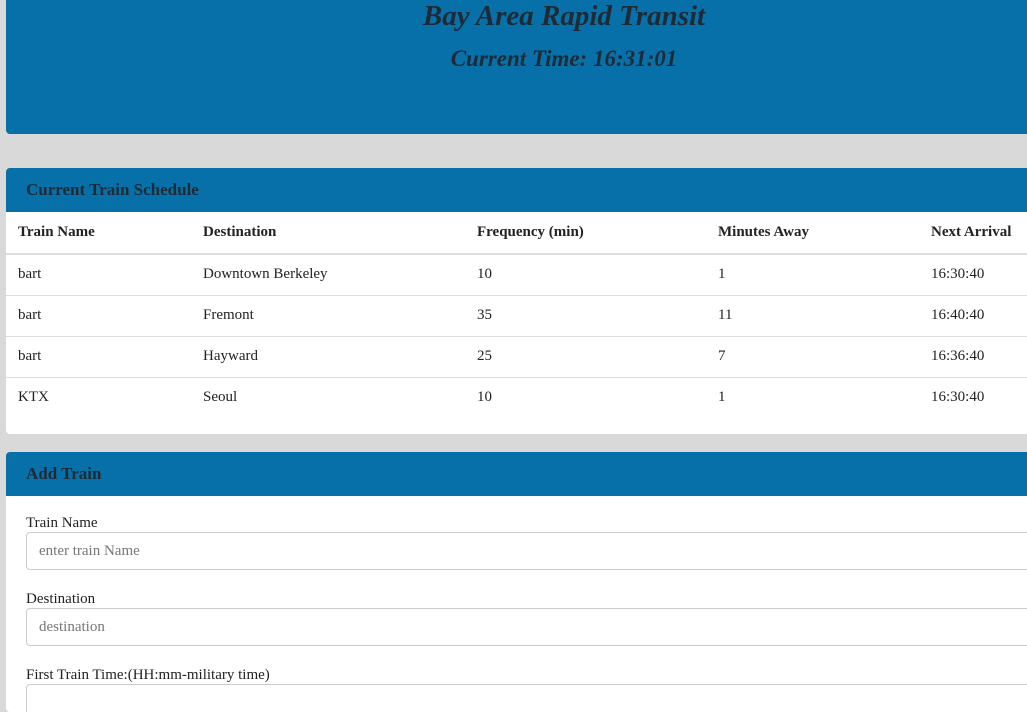 The width and height of the screenshot is (1027, 712). I want to click on destination-input, so click(526, 627).